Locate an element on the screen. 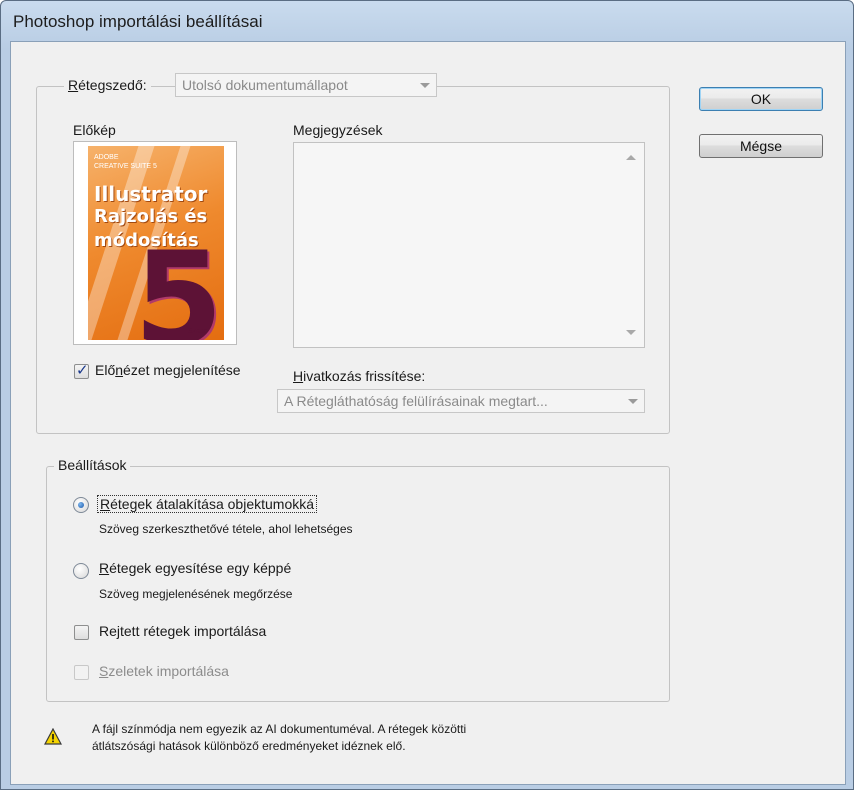  cancel-button: Mégse is located at coordinates (761, 146).